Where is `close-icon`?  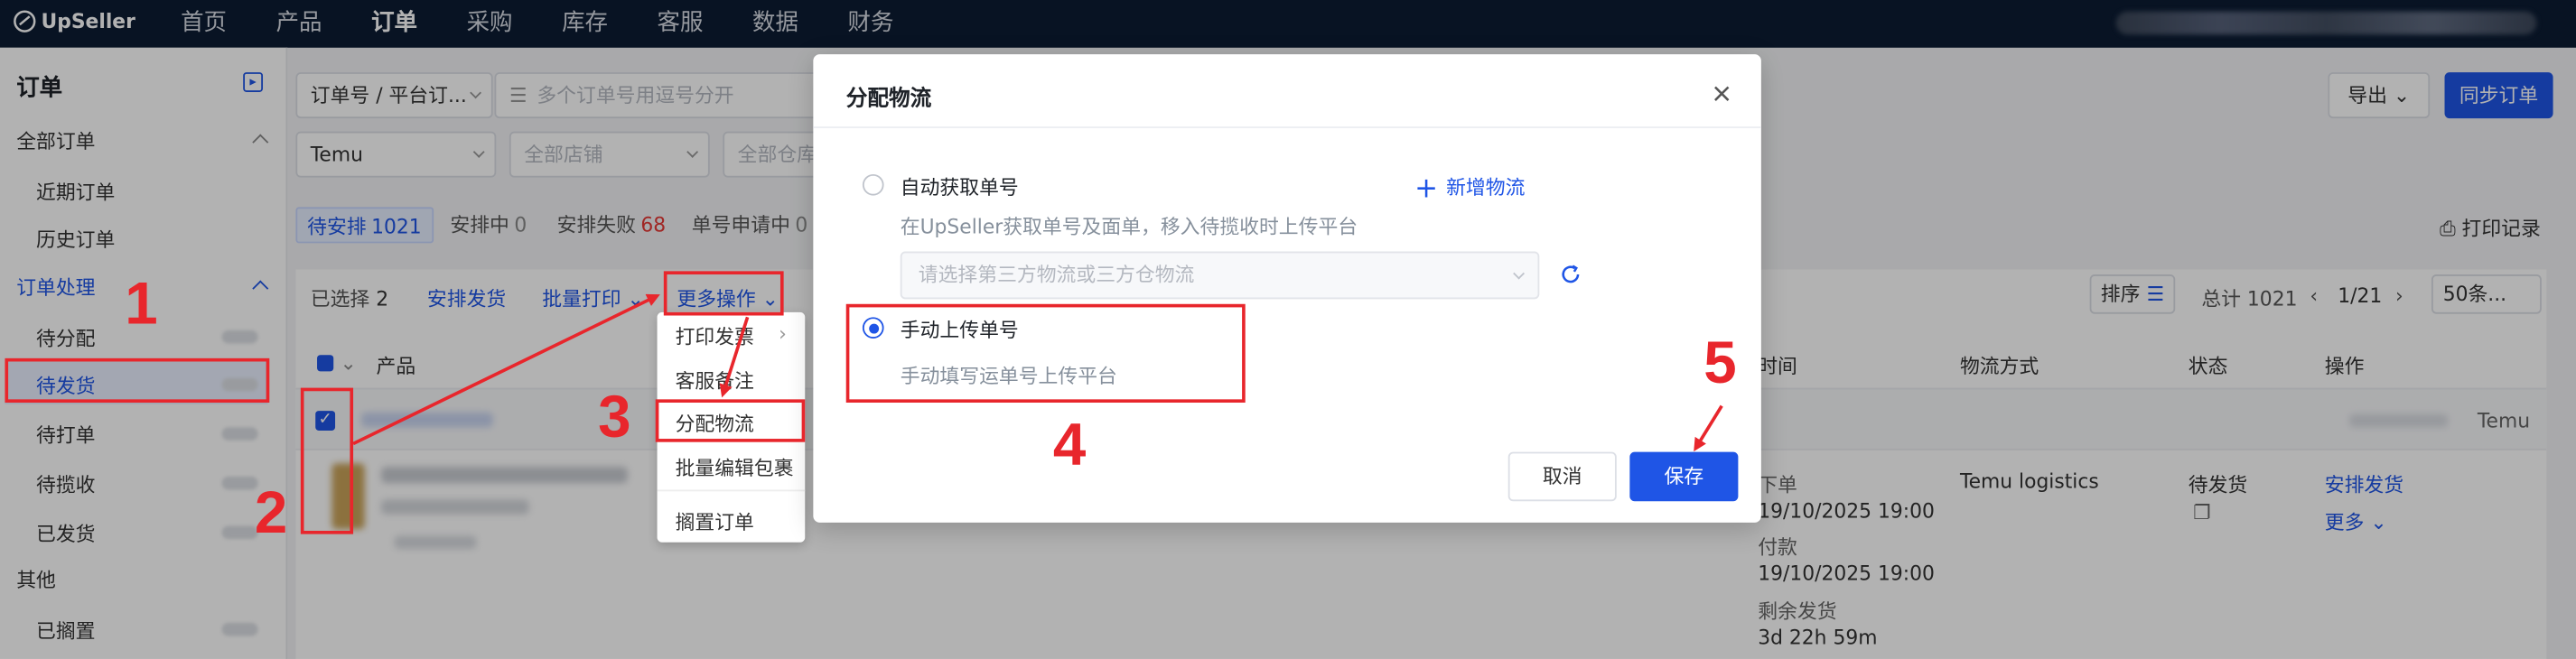 close-icon is located at coordinates (1721, 93).